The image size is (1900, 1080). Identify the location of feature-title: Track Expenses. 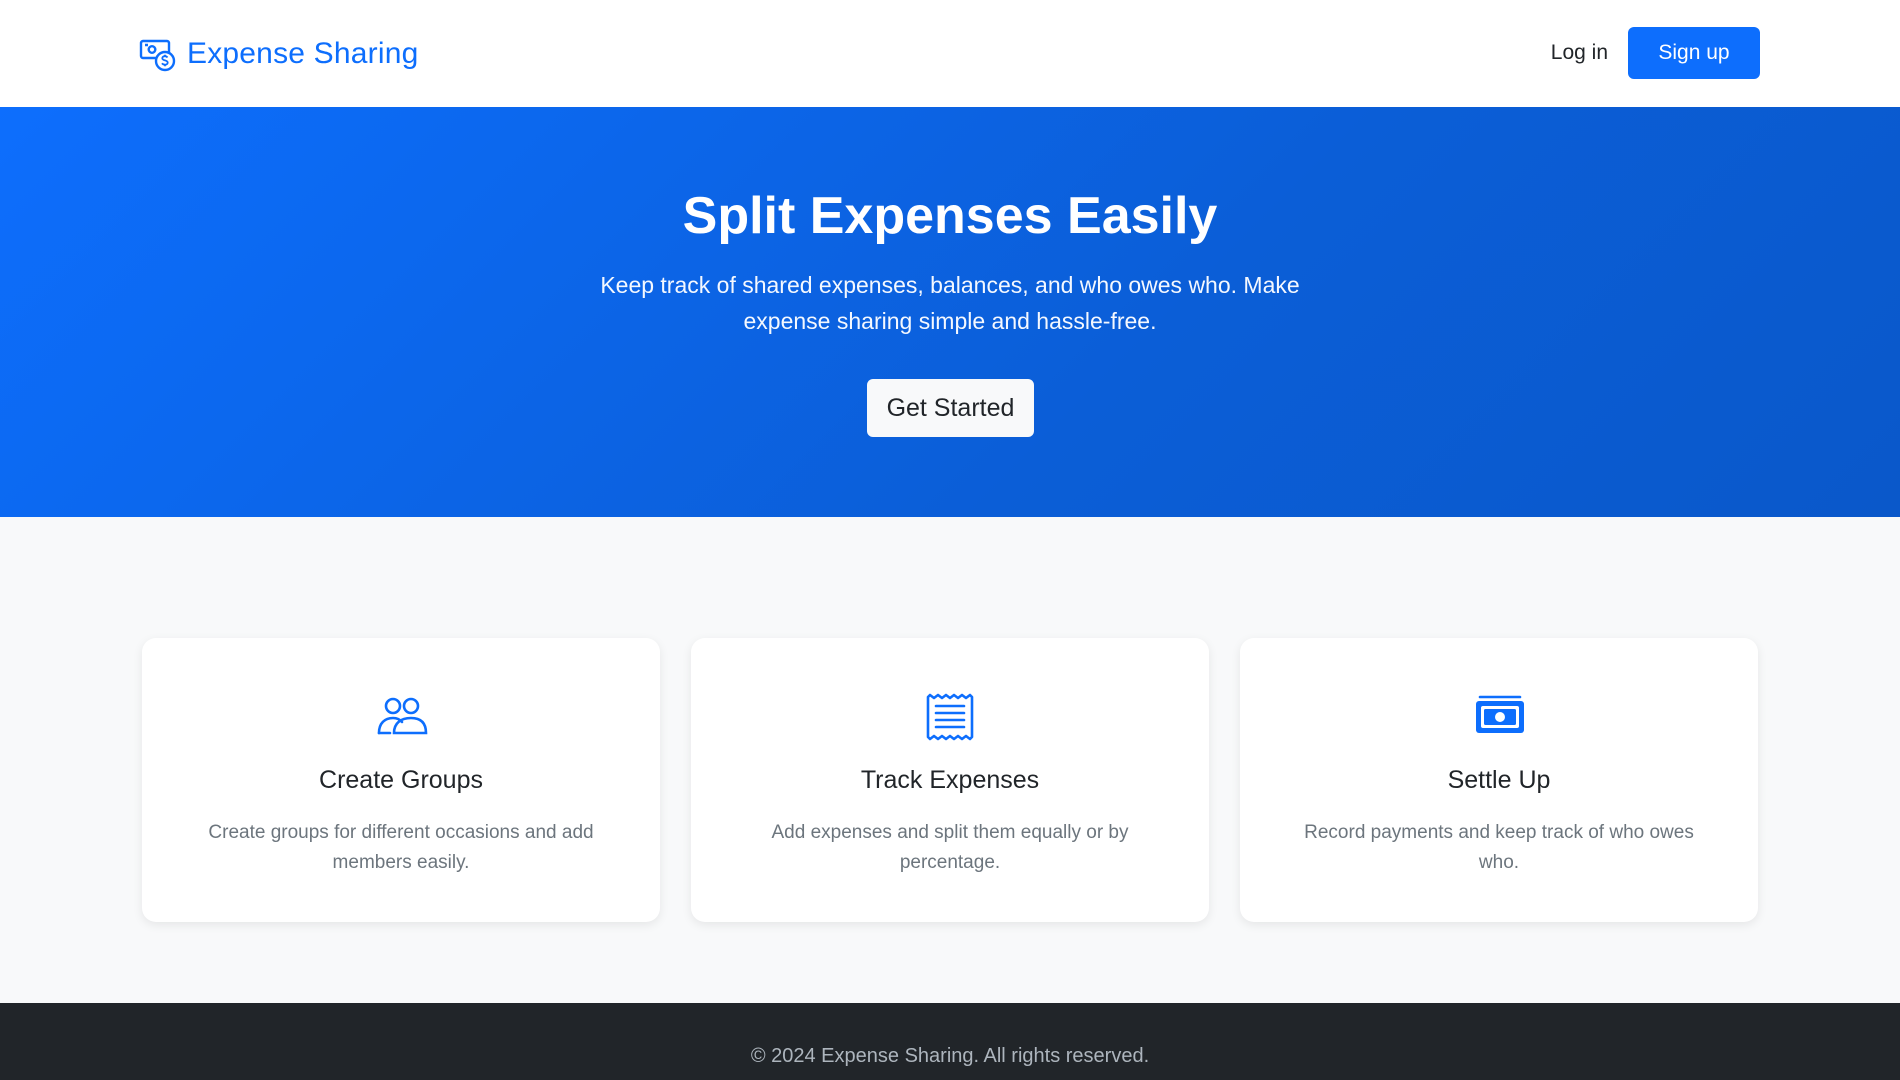
(950, 780).